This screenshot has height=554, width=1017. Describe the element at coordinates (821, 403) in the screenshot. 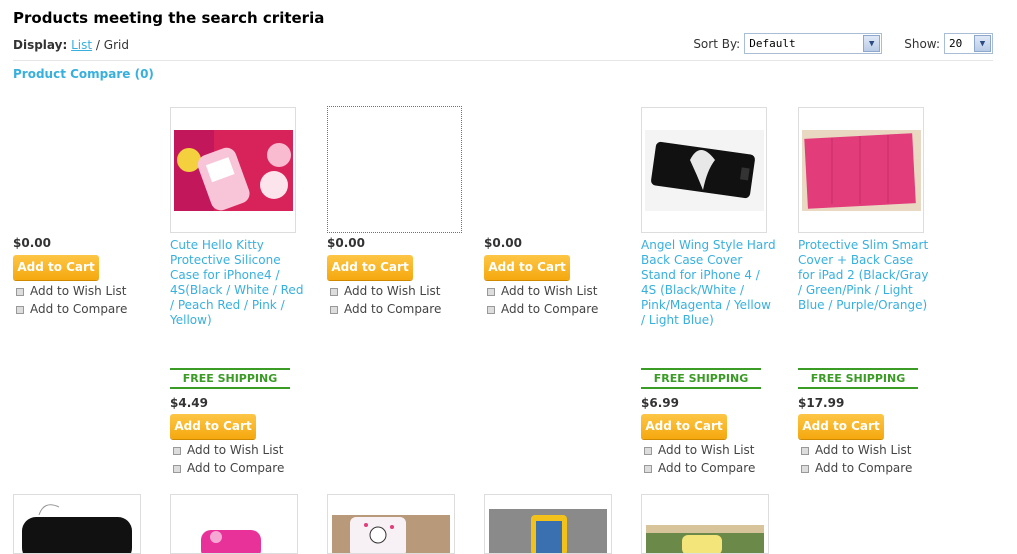

I see `product-price: $17.99` at that location.